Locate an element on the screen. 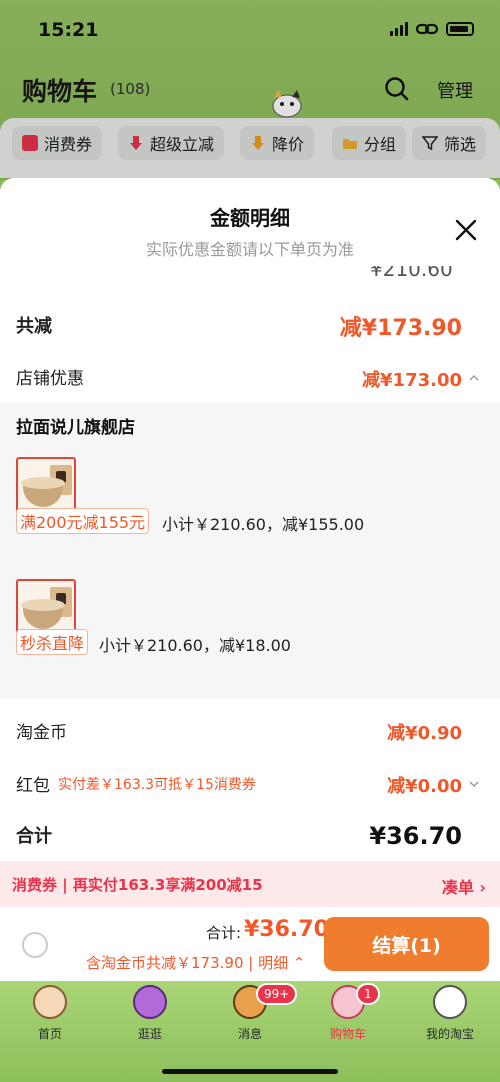 The width and height of the screenshot is (500, 1082). tab-bar: 首页 逛逛 消息 99+ 购物车 1 我的淘宝 is located at coordinates (250, 1031).